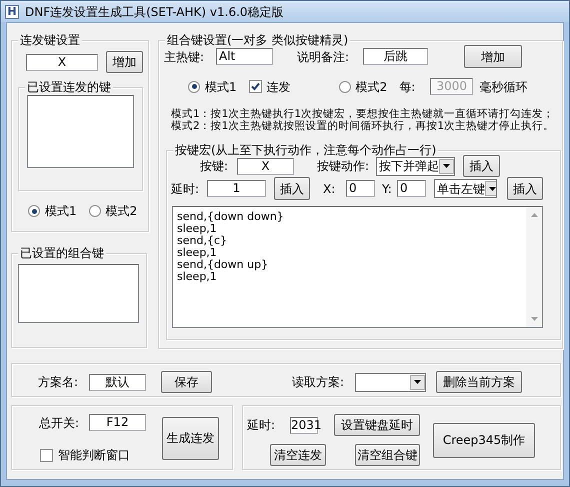 This screenshot has height=487, width=570. I want to click on field-label: 主热键:, so click(185, 57).